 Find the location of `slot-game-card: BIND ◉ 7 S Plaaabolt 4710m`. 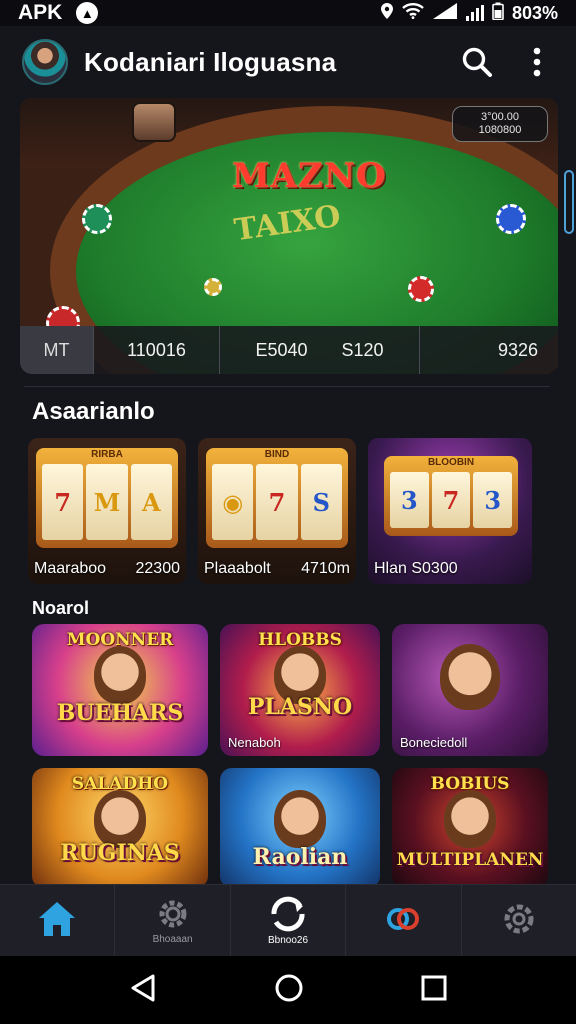

slot-game-card: BIND ◉ 7 S Plaaabolt 4710m is located at coordinates (277, 511).